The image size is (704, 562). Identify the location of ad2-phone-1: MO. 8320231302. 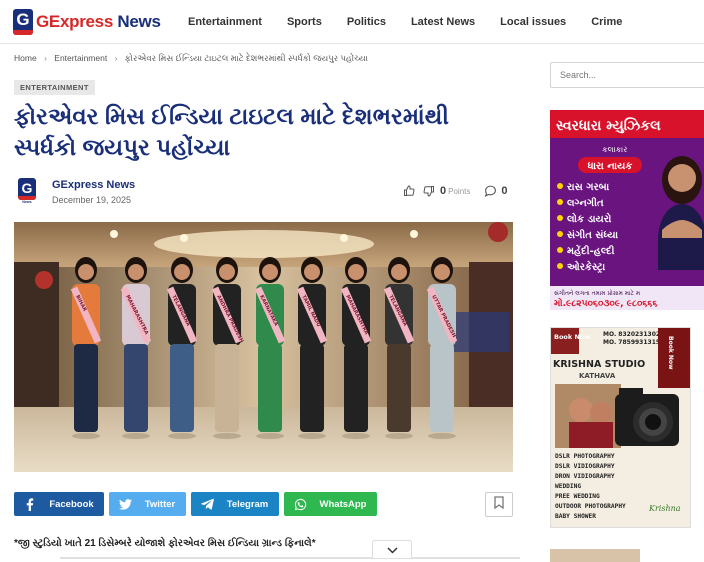
(631, 334).